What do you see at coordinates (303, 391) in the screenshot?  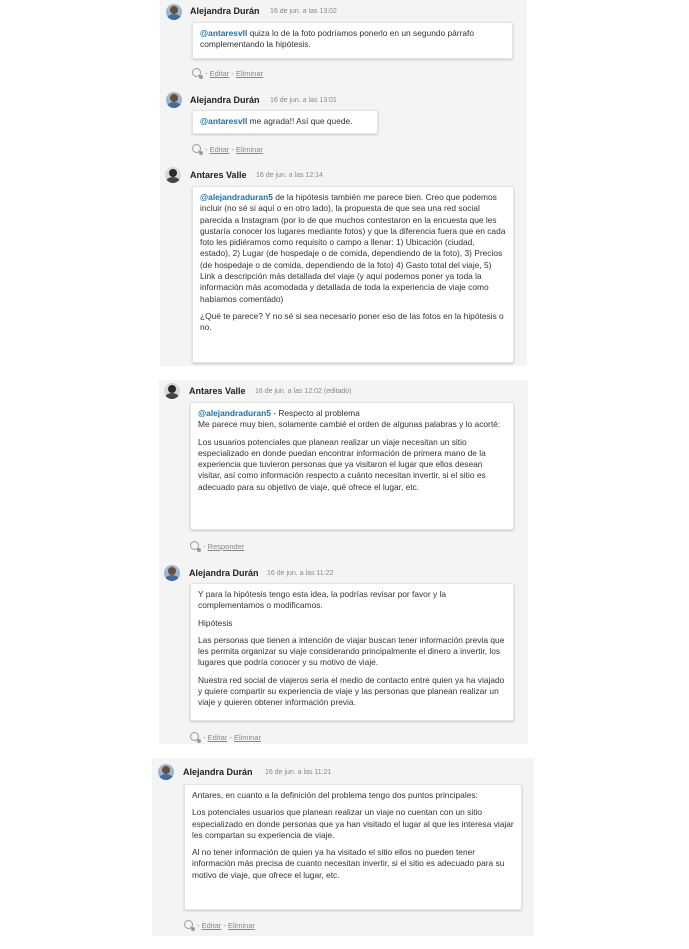 I see `comment-timestamp: 16 de jun. a las 12:02 (editado)` at bounding box center [303, 391].